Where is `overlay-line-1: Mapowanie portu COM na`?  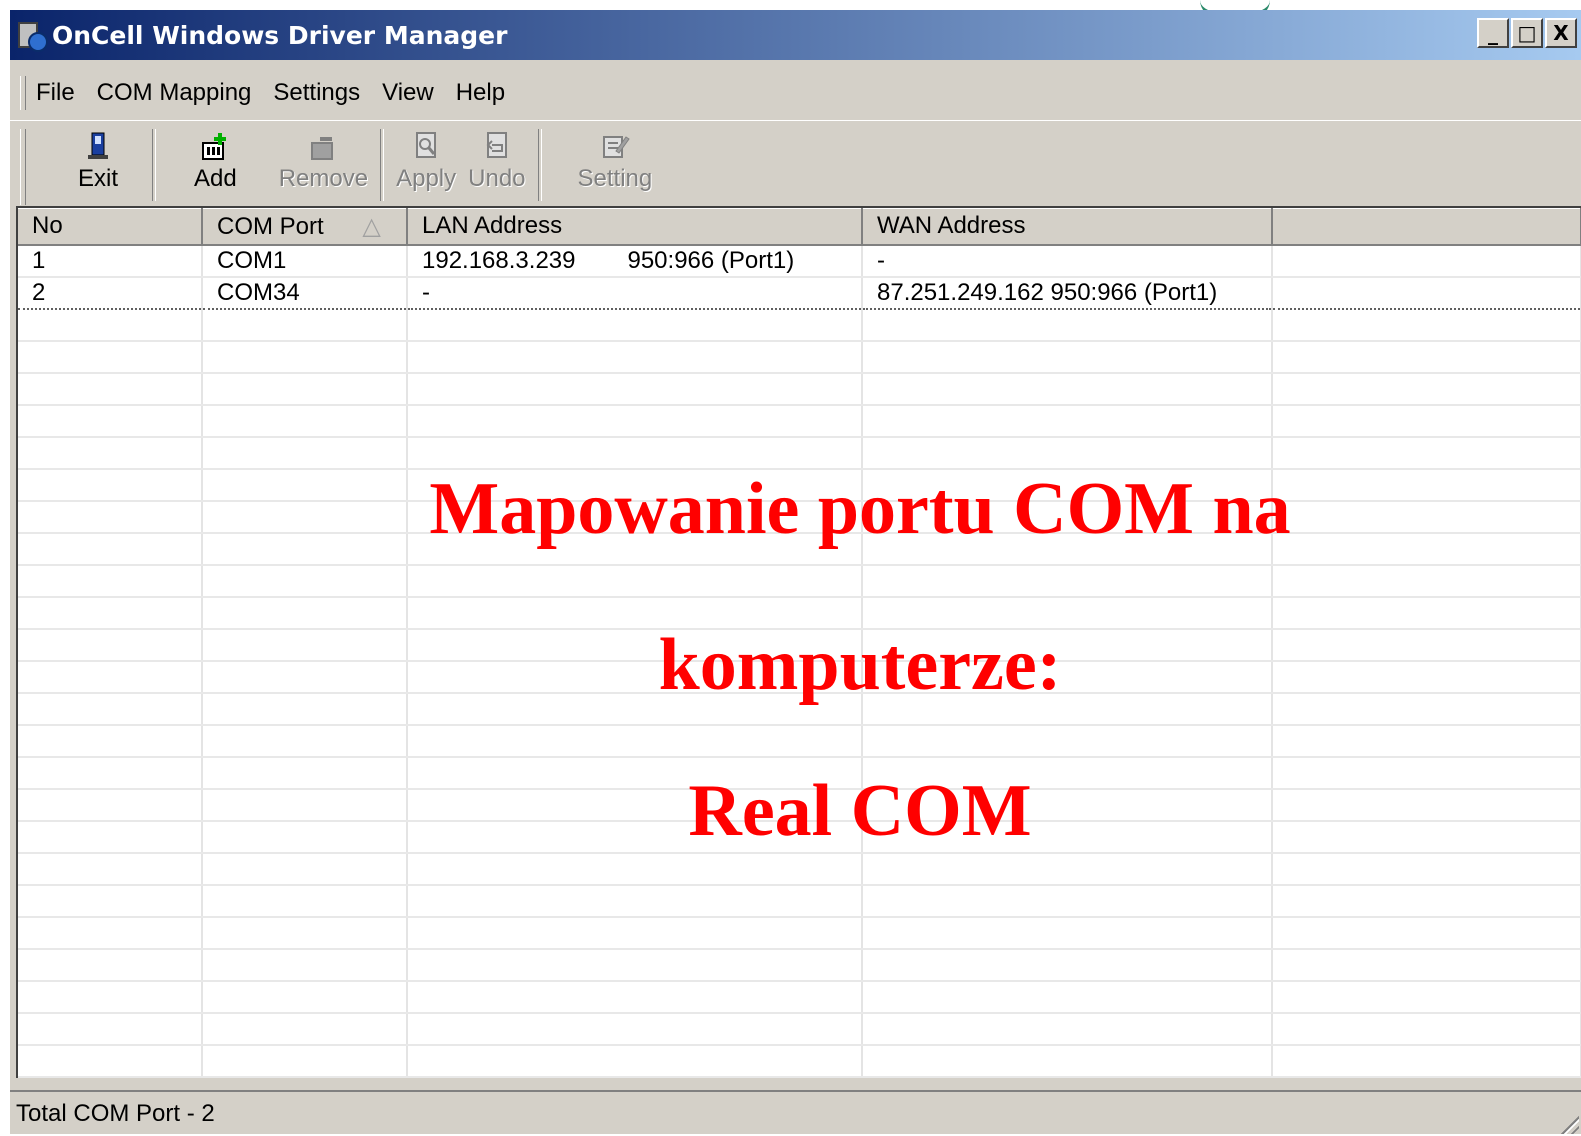 overlay-line-1: Mapowanie portu COM na is located at coordinates (860, 509).